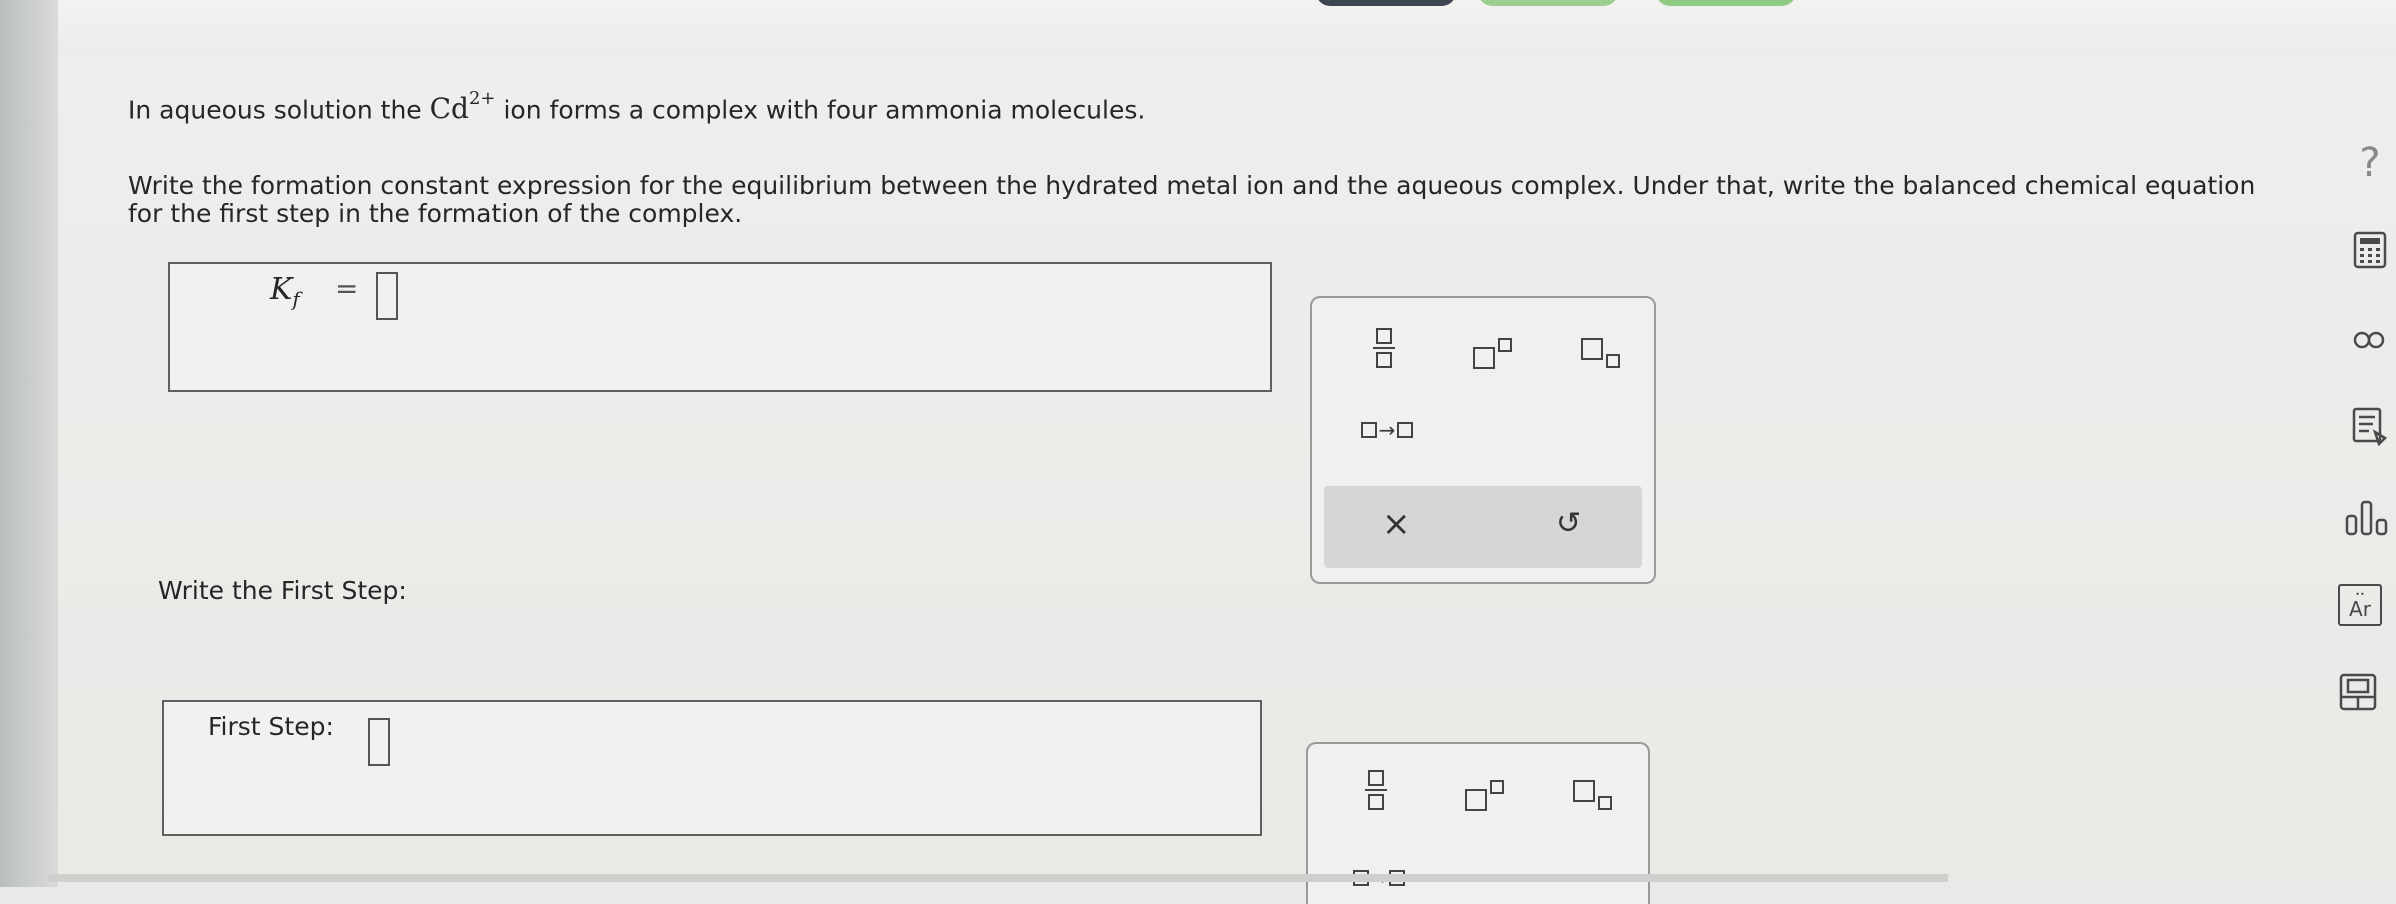  What do you see at coordinates (1227, 28) in the screenshot?
I see `top-toolbar-strip` at bounding box center [1227, 28].